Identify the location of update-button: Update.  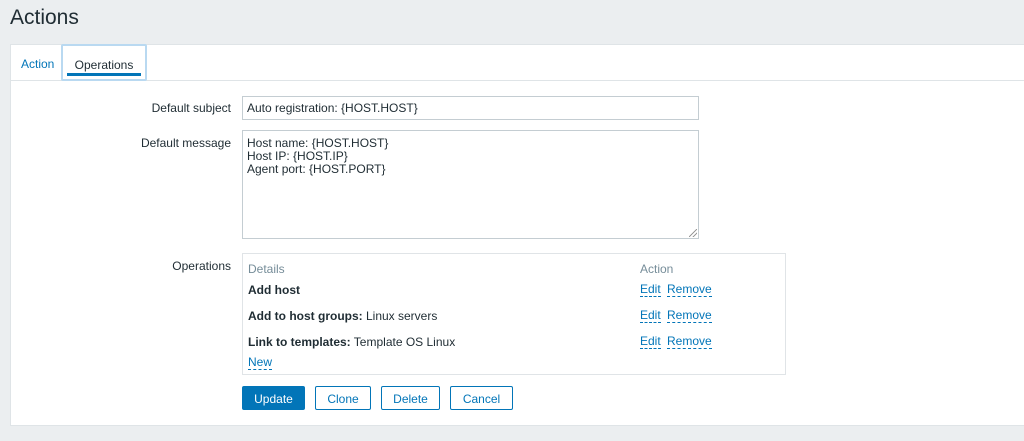
(273, 398).